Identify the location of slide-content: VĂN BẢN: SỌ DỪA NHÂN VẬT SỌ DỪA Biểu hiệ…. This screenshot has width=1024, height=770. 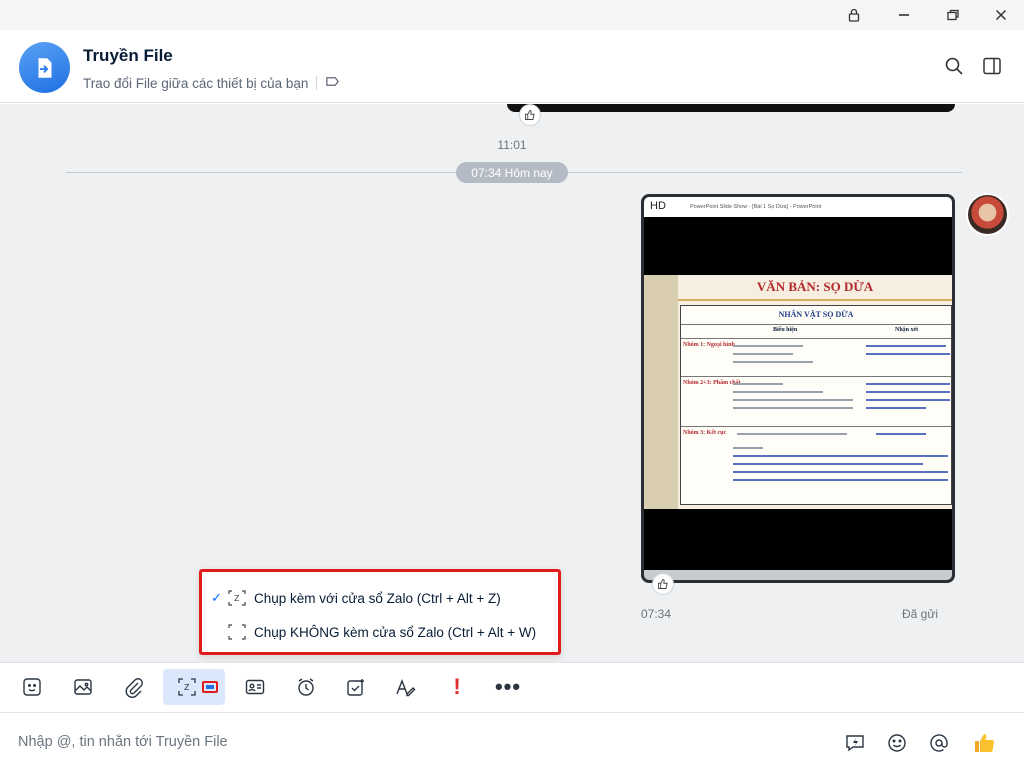
(798, 392).